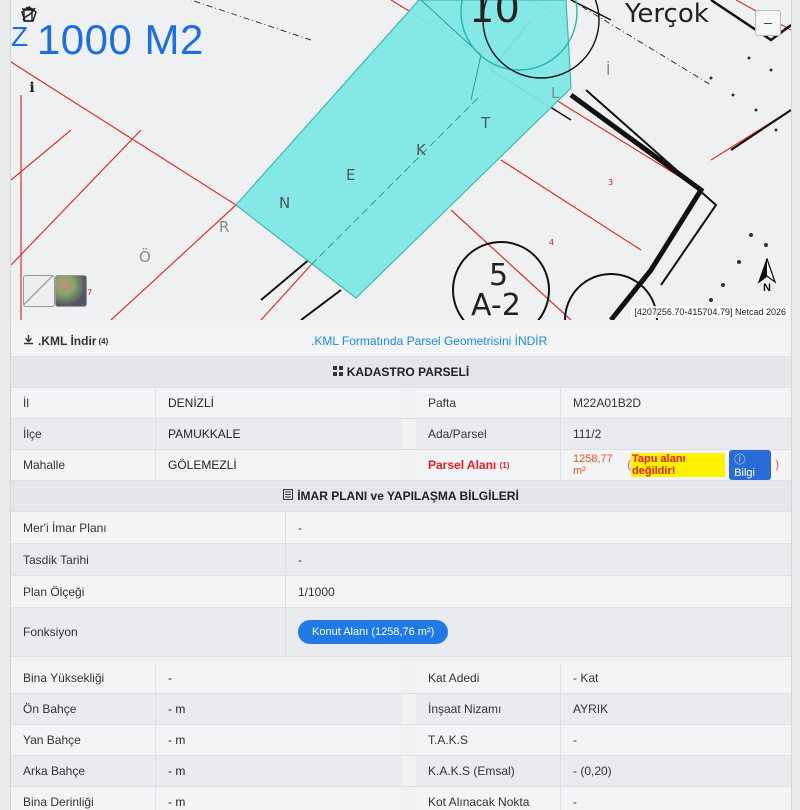 This screenshot has width=800, height=810. What do you see at coordinates (496, 304) in the screenshot?
I see `svg-text: A-2` at bounding box center [496, 304].